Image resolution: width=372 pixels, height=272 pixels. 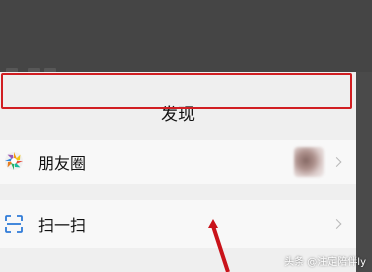 What do you see at coordinates (325, 262) in the screenshot?
I see `watermark-text: 头条 @注定陪伴ly` at bounding box center [325, 262].